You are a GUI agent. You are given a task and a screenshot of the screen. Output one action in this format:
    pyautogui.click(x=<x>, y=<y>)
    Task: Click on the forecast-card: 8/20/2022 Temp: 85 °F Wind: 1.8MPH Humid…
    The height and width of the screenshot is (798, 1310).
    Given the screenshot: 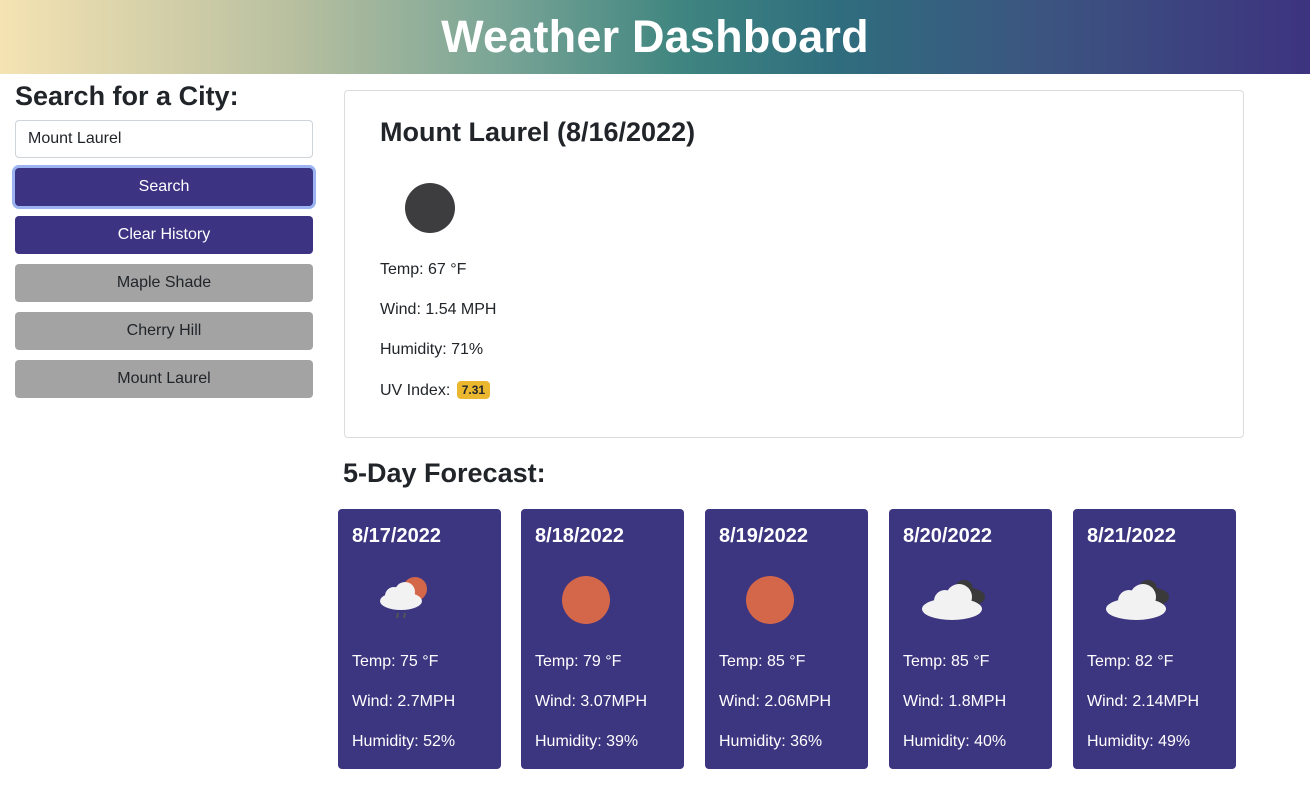 What is the action you would take?
    pyautogui.click(x=970, y=639)
    